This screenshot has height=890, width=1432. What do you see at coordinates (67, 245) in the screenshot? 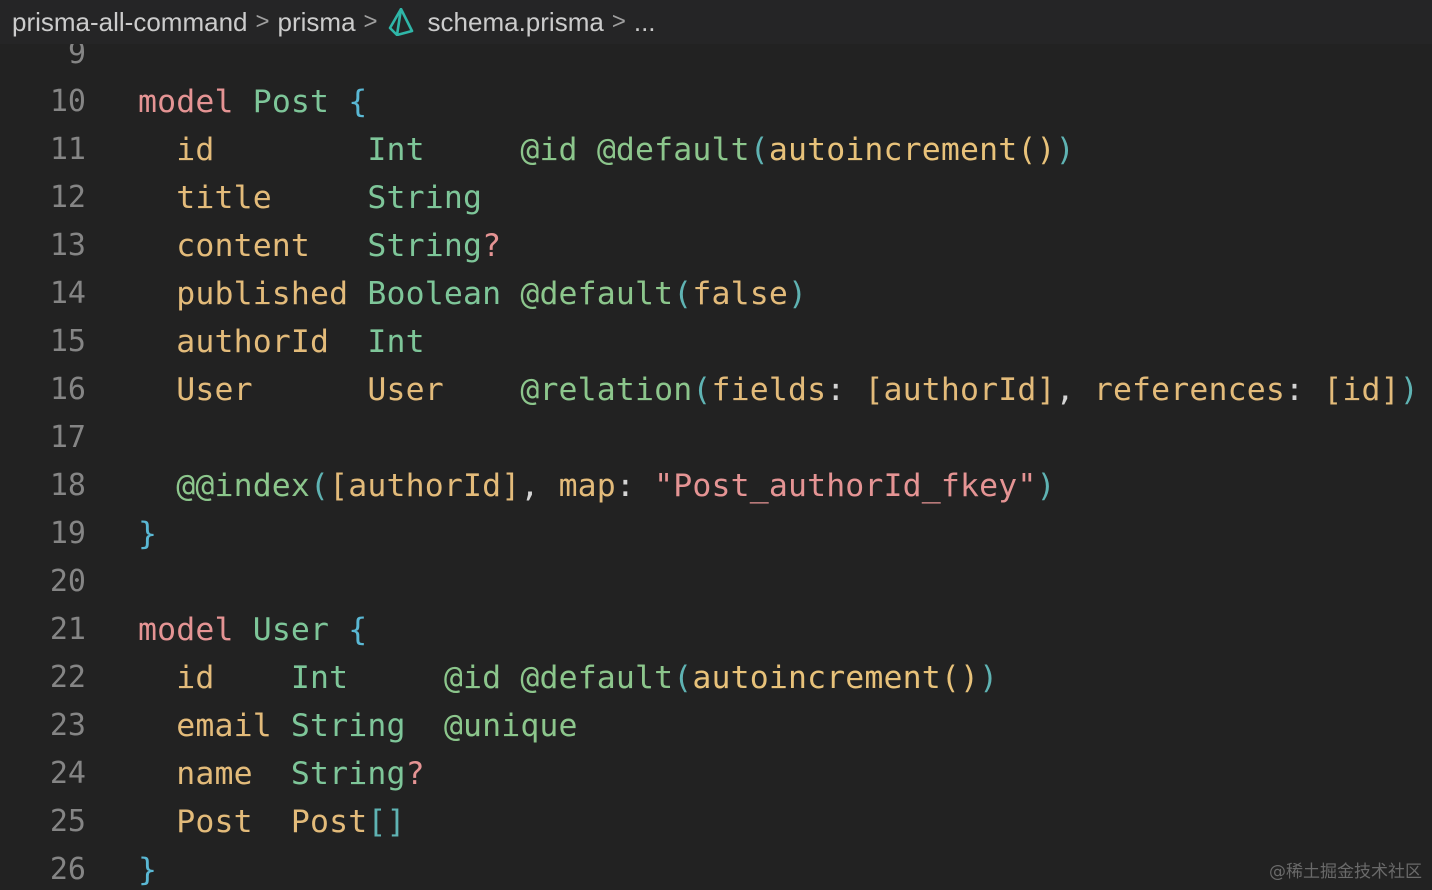
I see `line-number: 13` at bounding box center [67, 245].